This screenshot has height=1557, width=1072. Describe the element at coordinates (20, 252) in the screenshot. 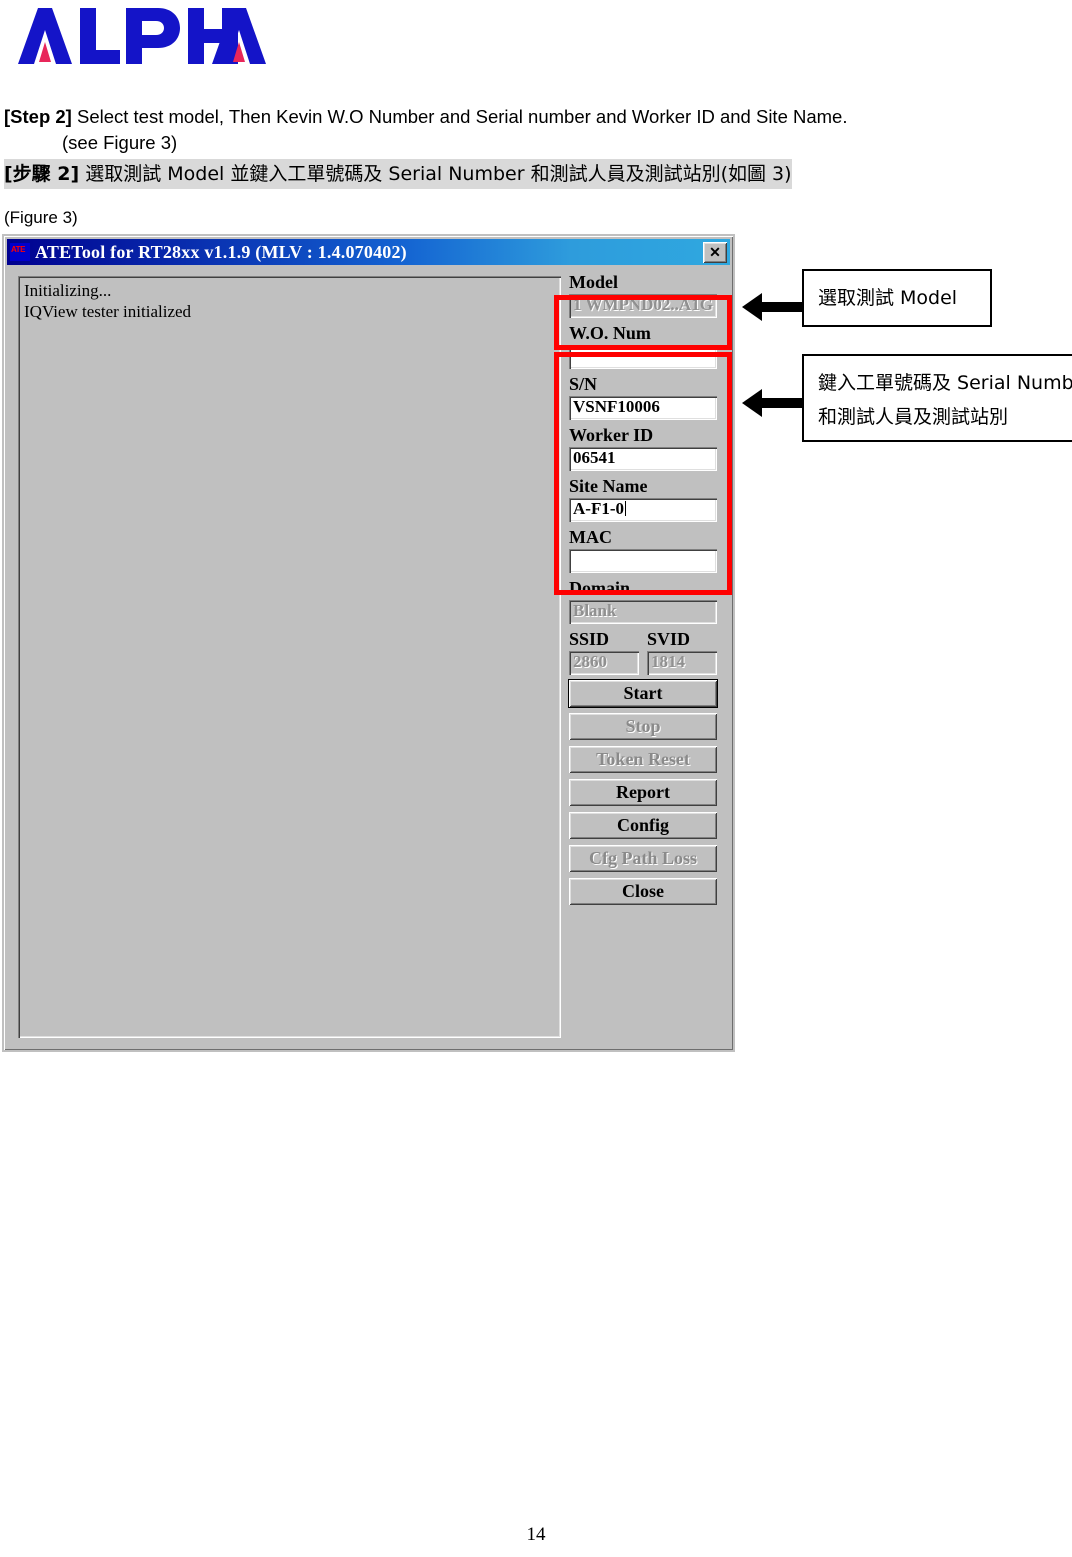

I see `ate-app-icon` at that location.